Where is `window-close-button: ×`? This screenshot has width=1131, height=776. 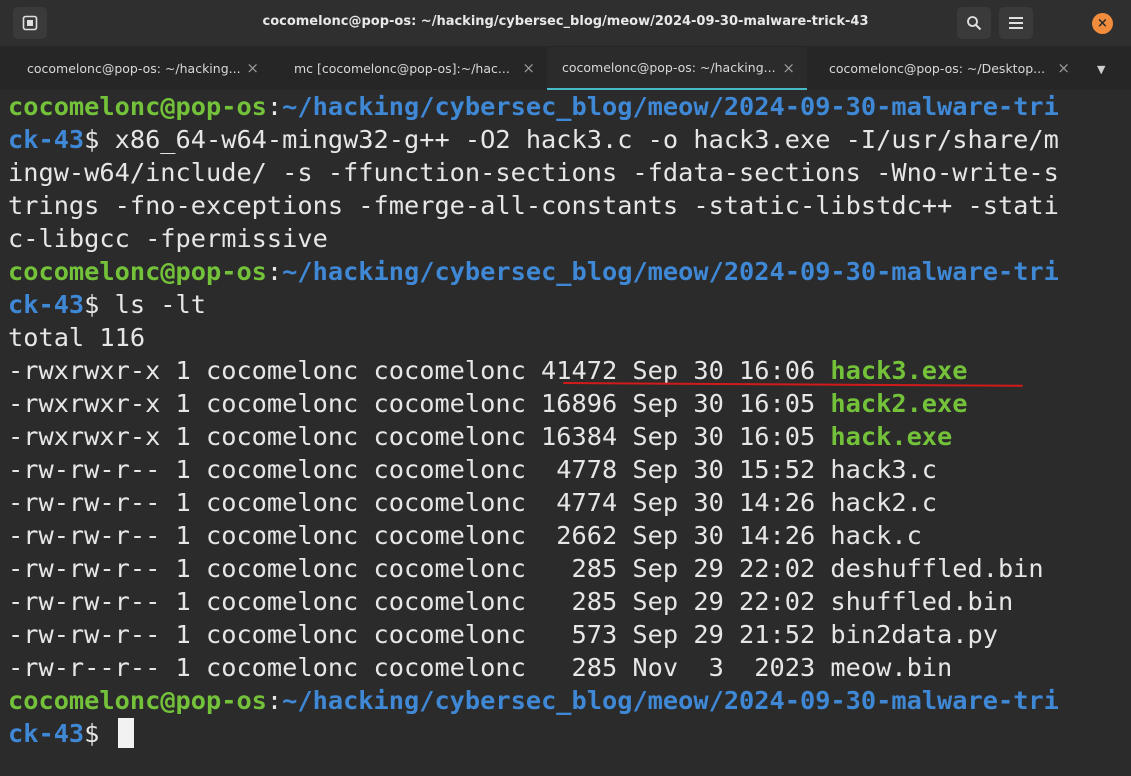
window-close-button: × is located at coordinates (1102, 23).